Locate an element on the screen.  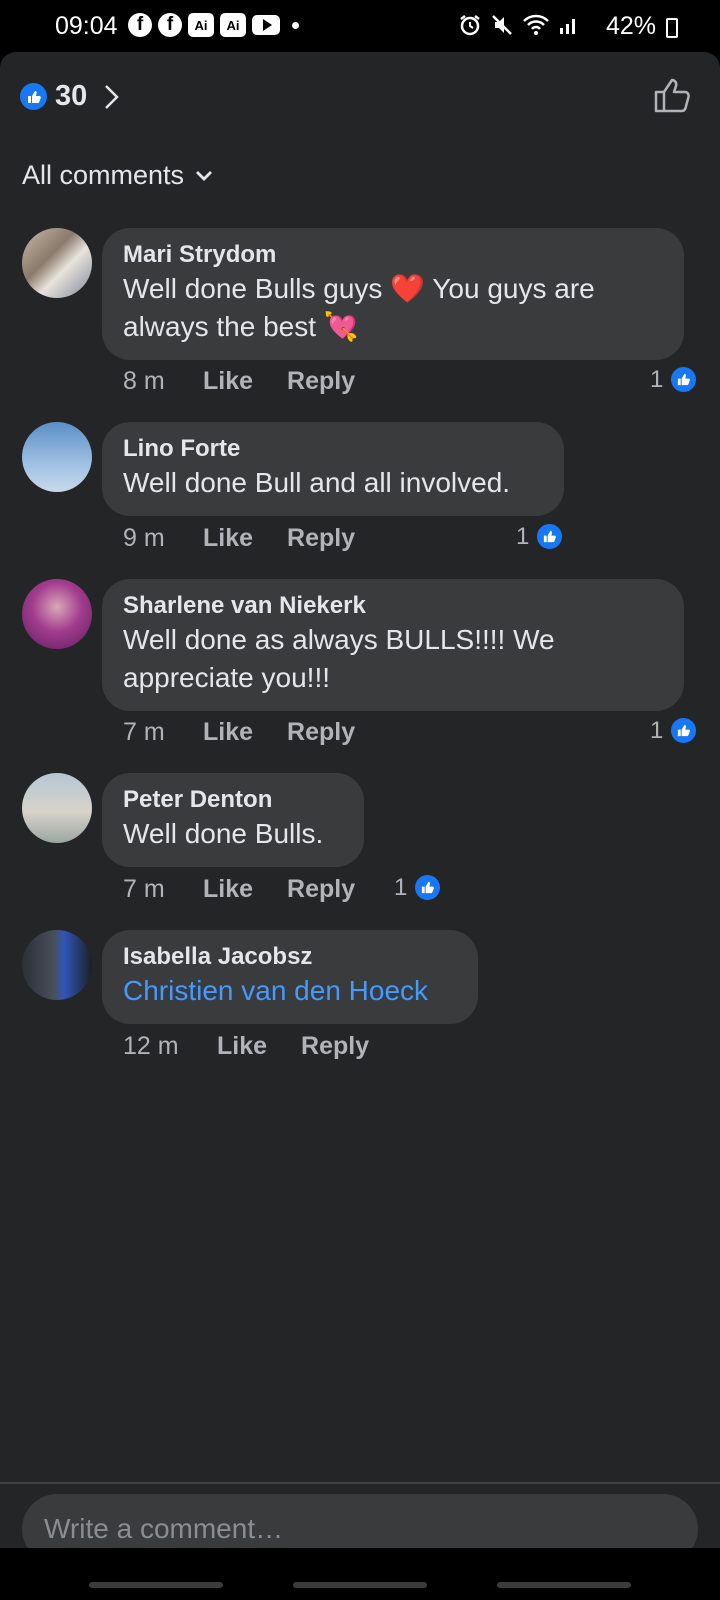
comment-author: Sharlene van Niekerk is located at coordinates (393, 606).